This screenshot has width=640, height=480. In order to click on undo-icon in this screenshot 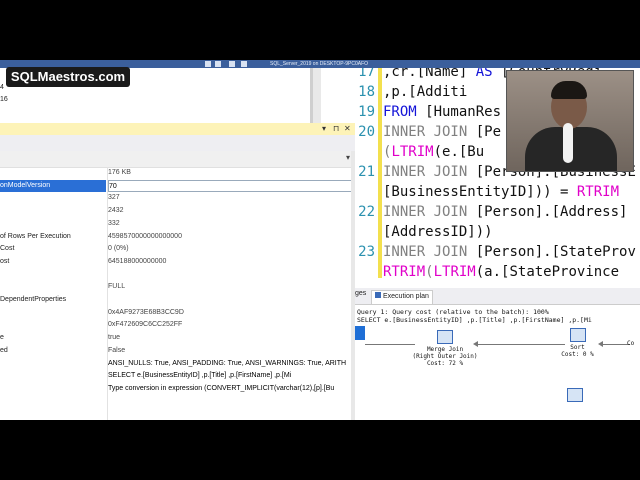, I will do `click(208, 64)`.